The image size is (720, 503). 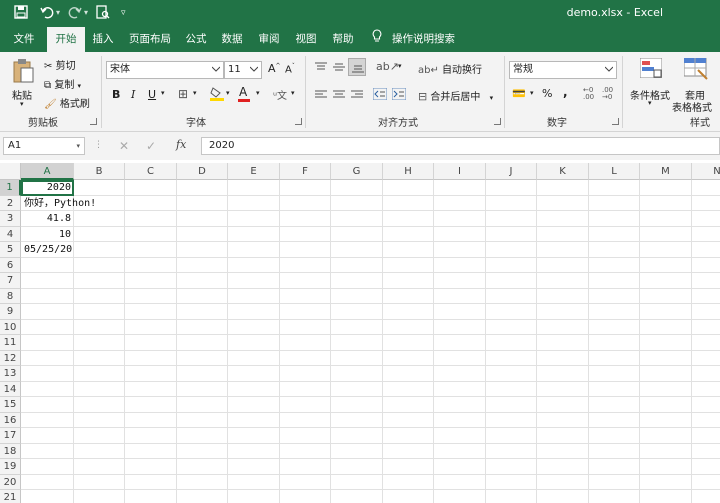 What do you see at coordinates (244, 93) in the screenshot?
I see `font-color-button: A` at bounding box center [244, 93].